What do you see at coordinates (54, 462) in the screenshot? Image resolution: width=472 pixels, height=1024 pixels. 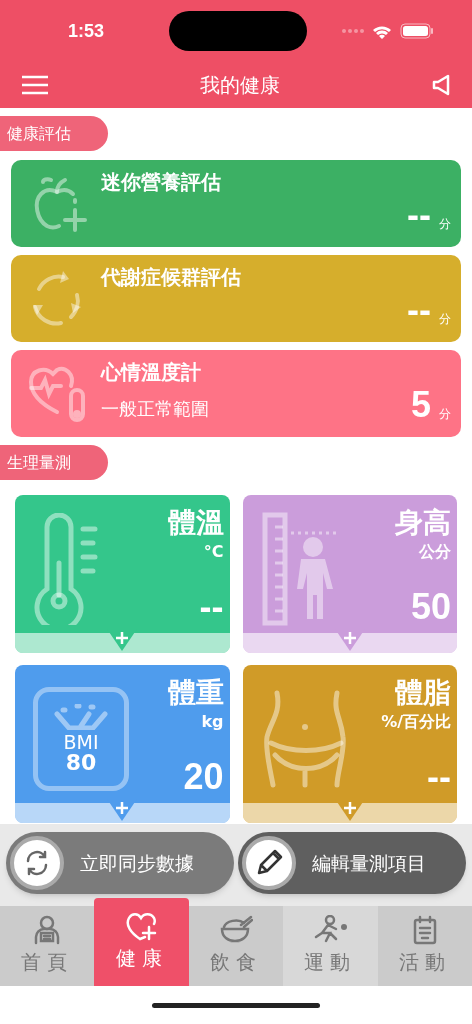 I see `section-label: 生理量測` at bounding box center [54, 462].